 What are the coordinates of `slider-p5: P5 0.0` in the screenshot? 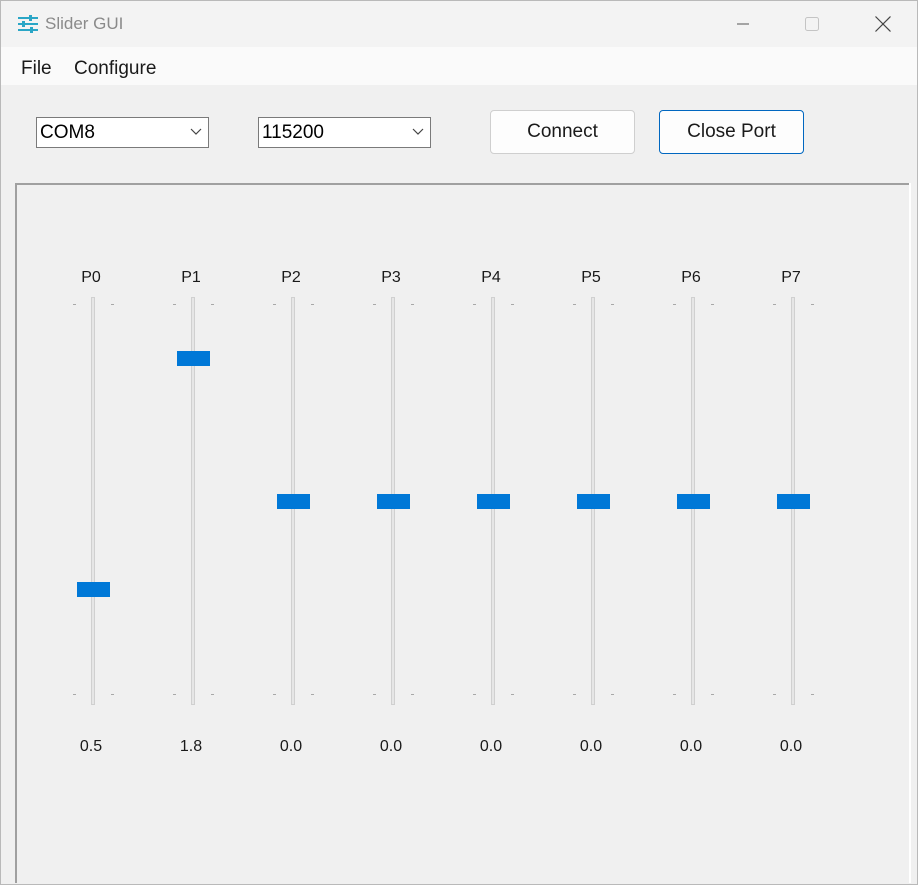 It's located at (591, 534).